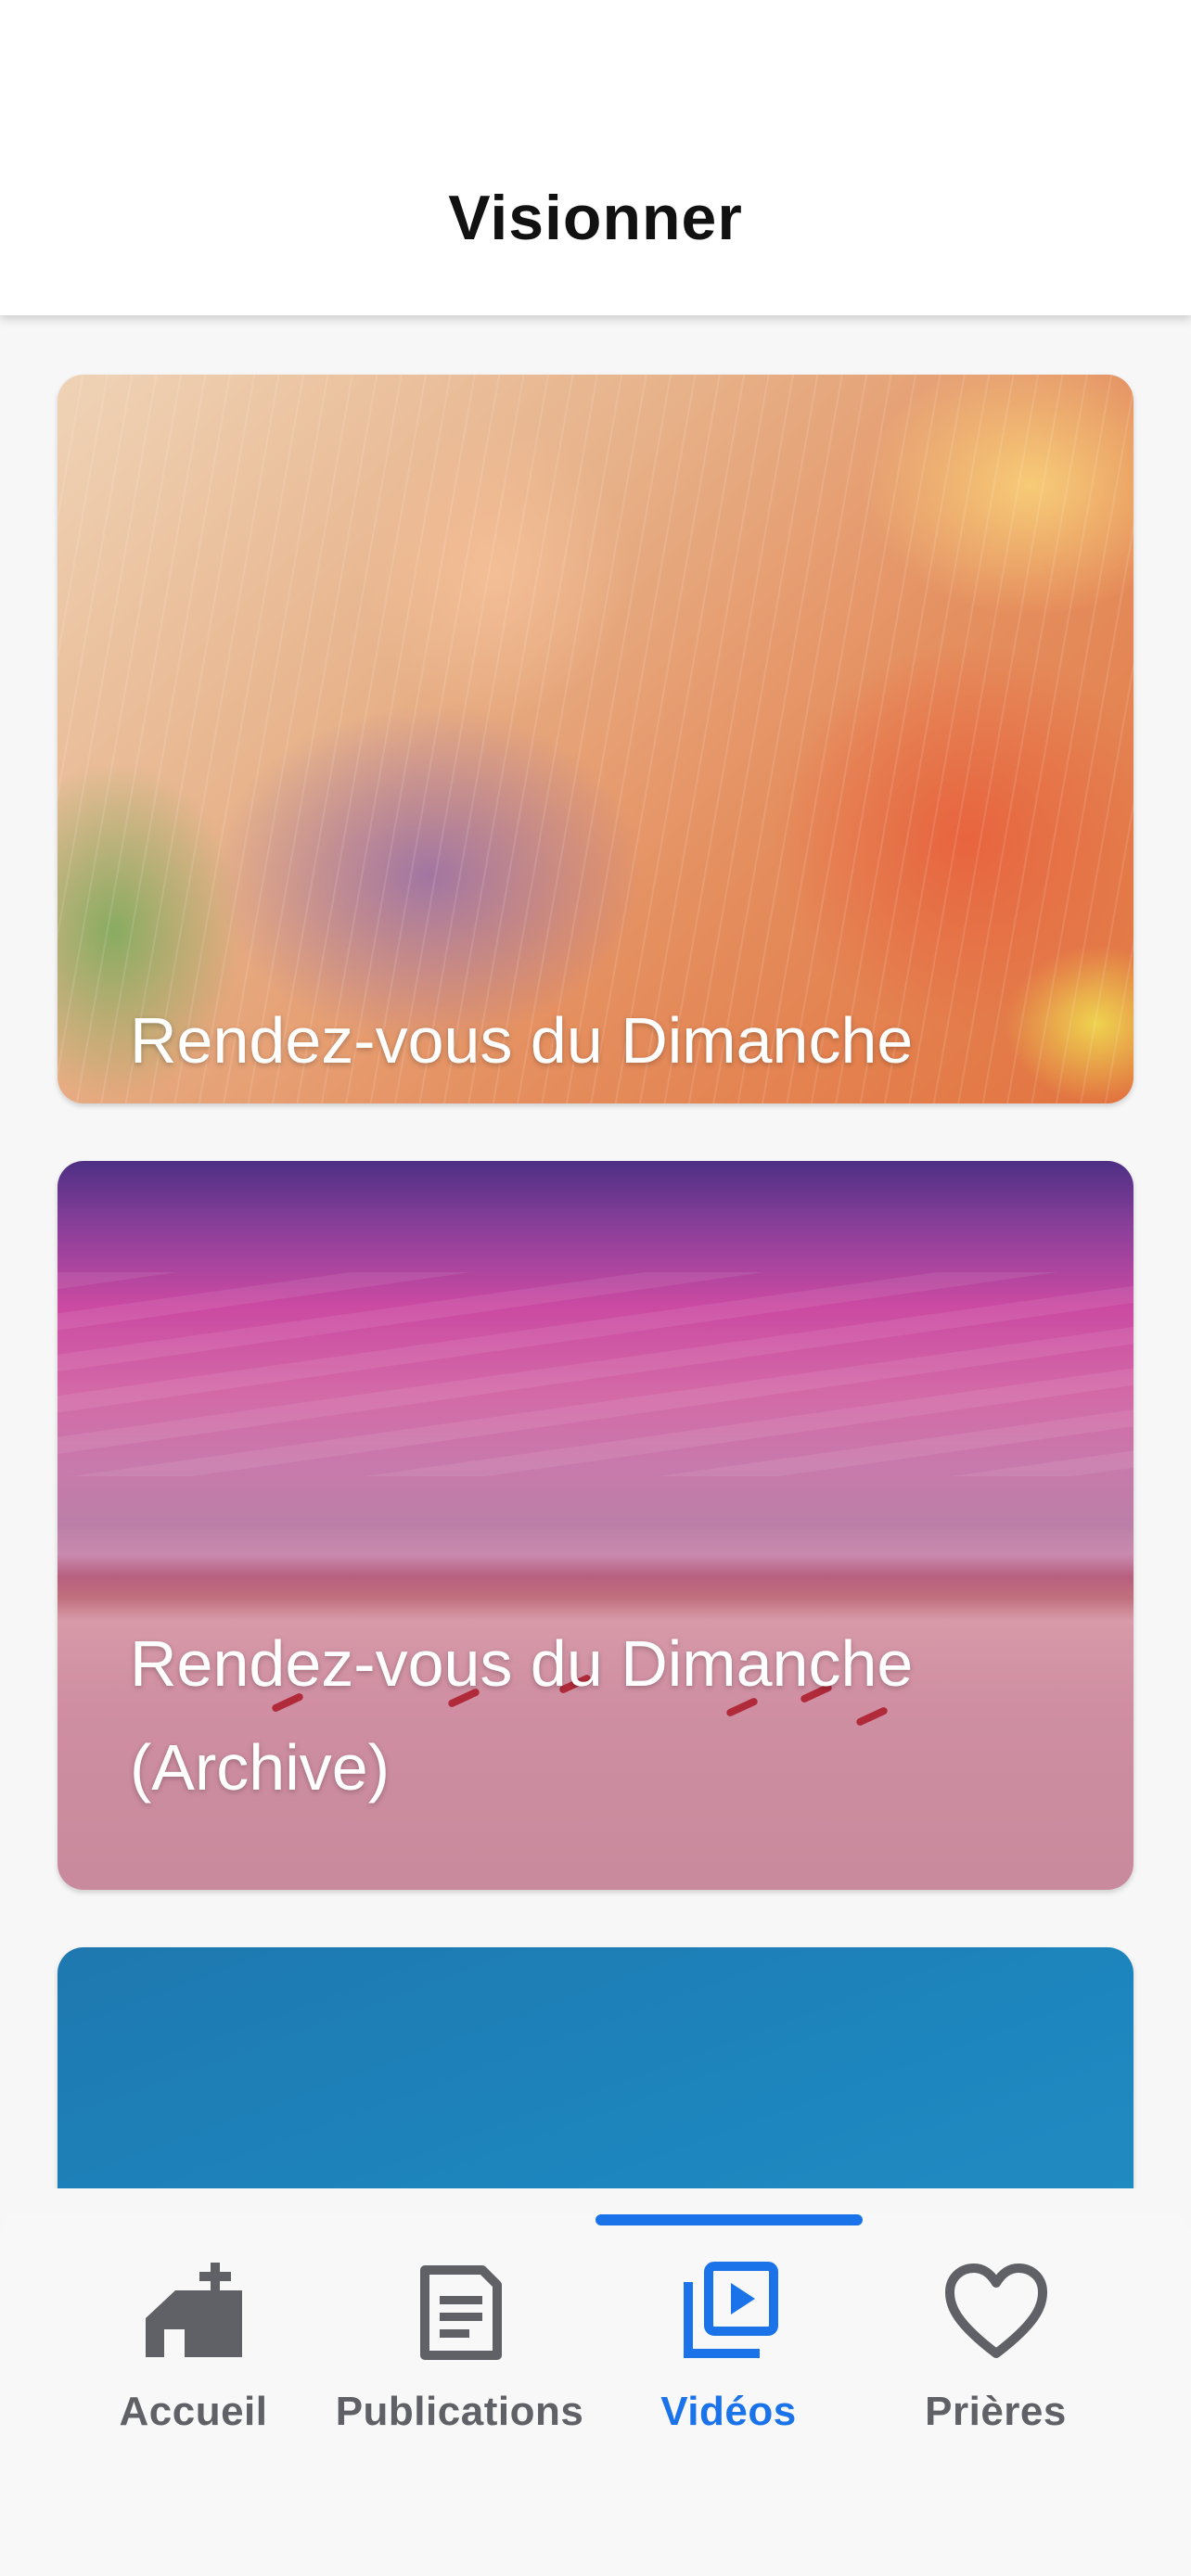 This screenshot has height=2576, width=1191. Describe the element at coordinates (996, 2411) in the screenshot. I see `nav-label: Prières` at that location.